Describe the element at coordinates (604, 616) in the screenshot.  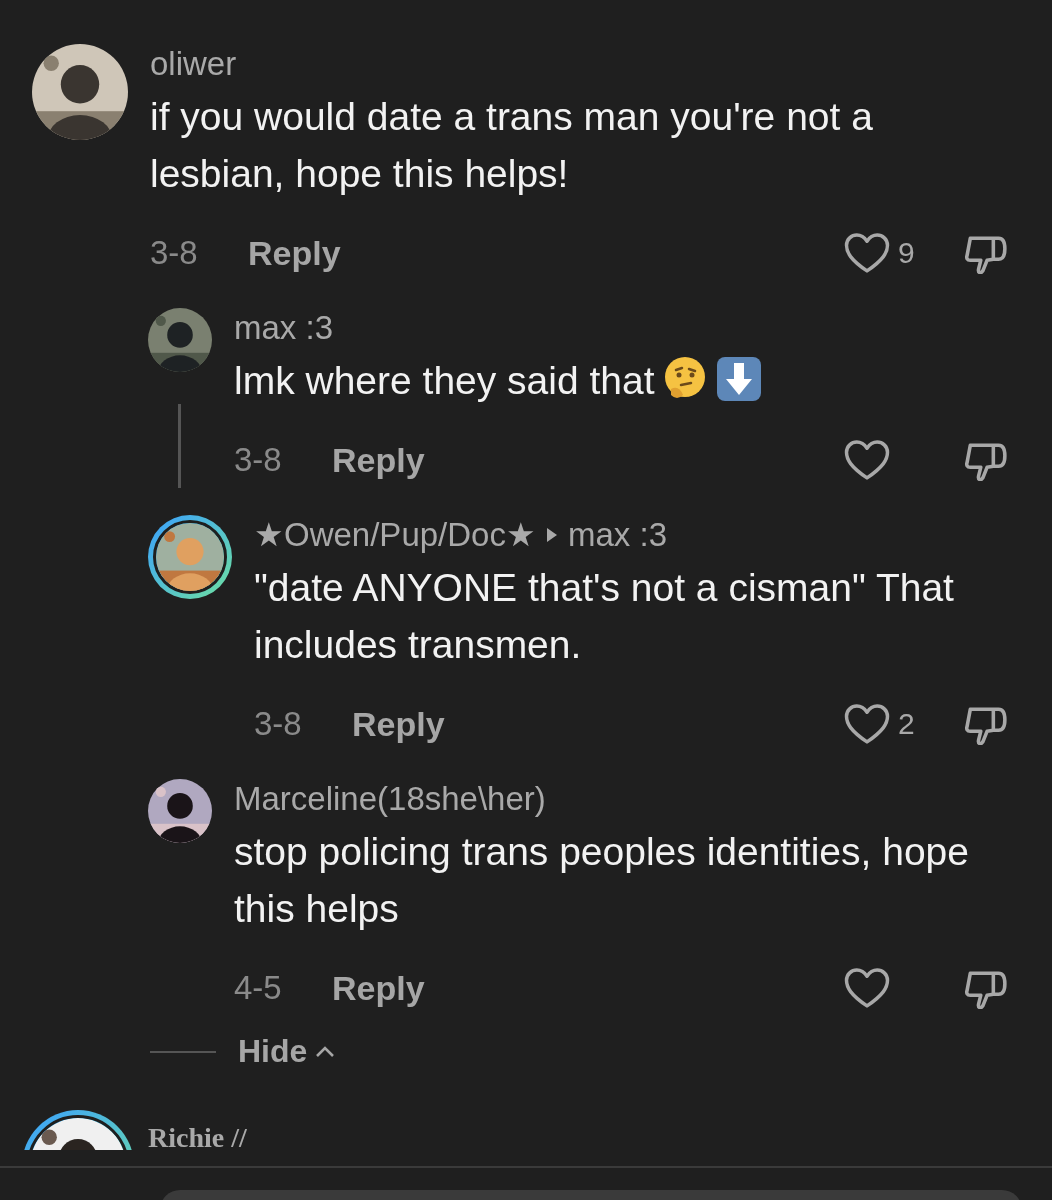
I see `comment-text: "date ANYONE that's not a cisman" That includes transmen.` at that location.